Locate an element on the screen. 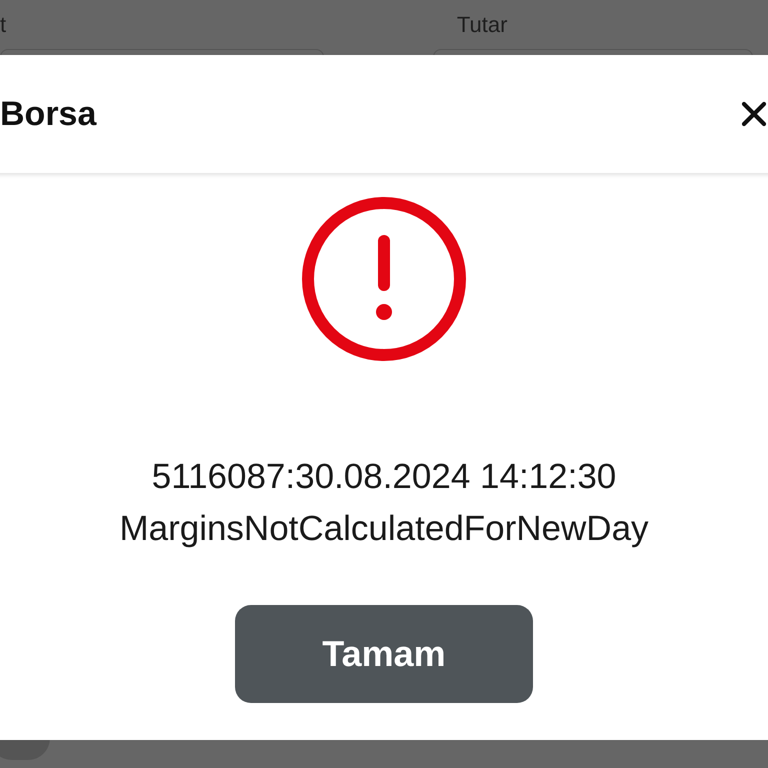 The image size is (768, 768). field-label: t is located at coordinates (3, 24).